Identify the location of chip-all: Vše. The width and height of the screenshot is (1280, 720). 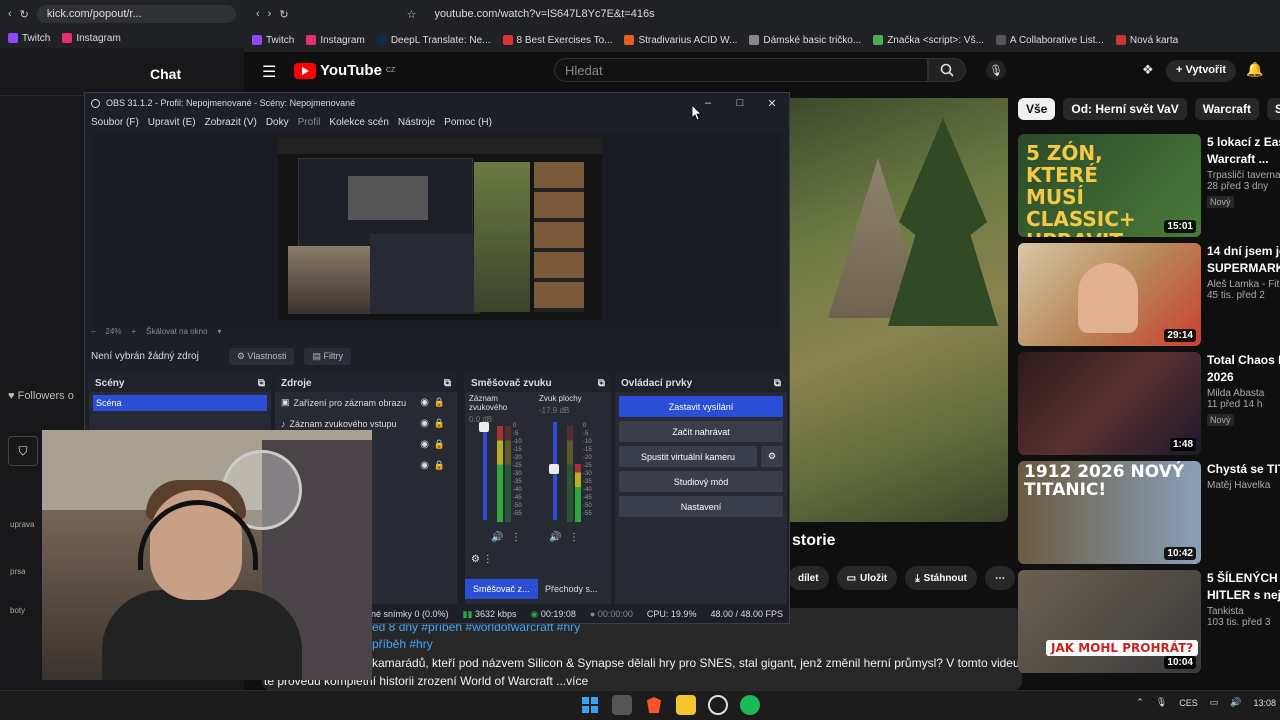
(1037, 109).